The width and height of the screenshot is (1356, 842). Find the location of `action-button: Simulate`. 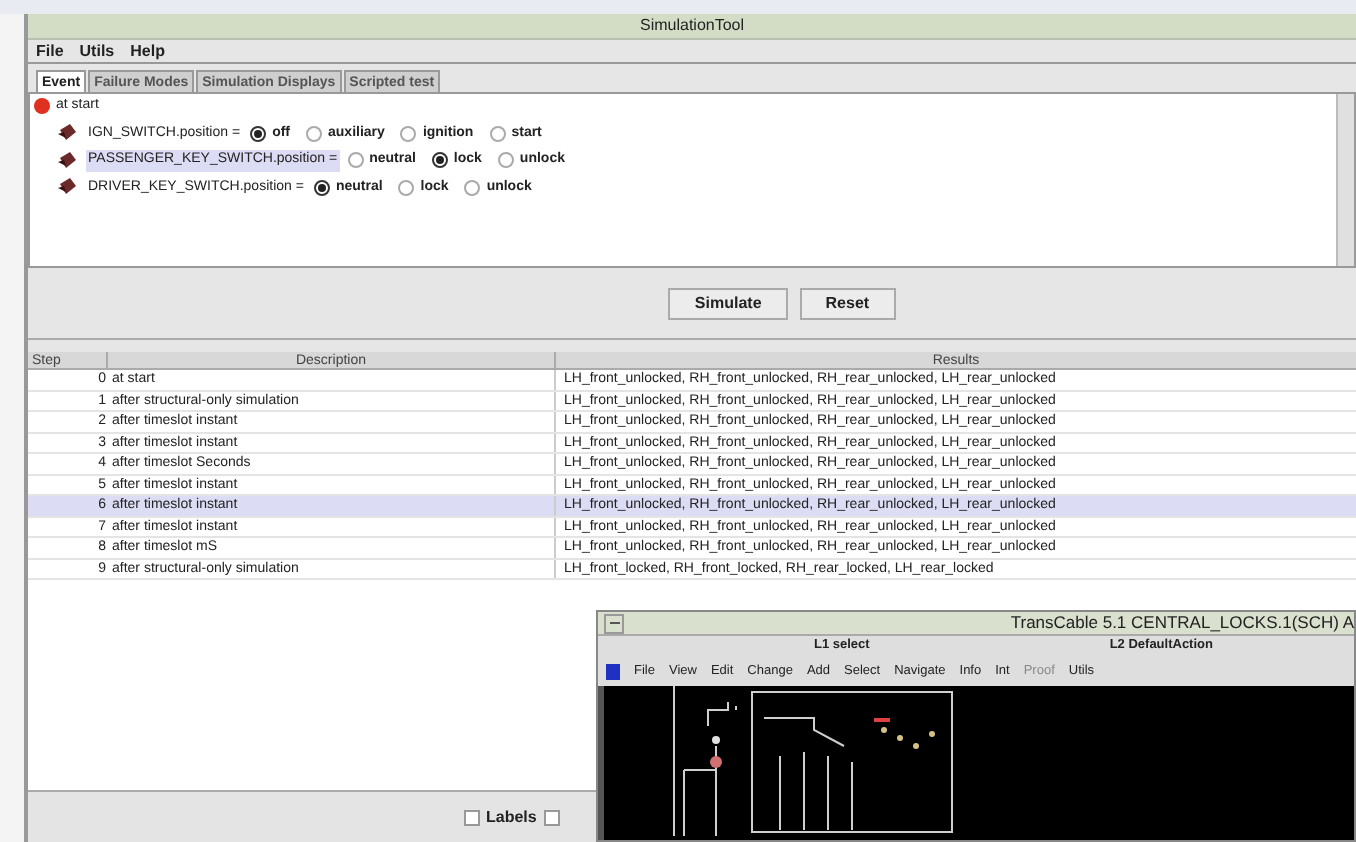

action-button: Simulate is located at coordinates (728, 303).